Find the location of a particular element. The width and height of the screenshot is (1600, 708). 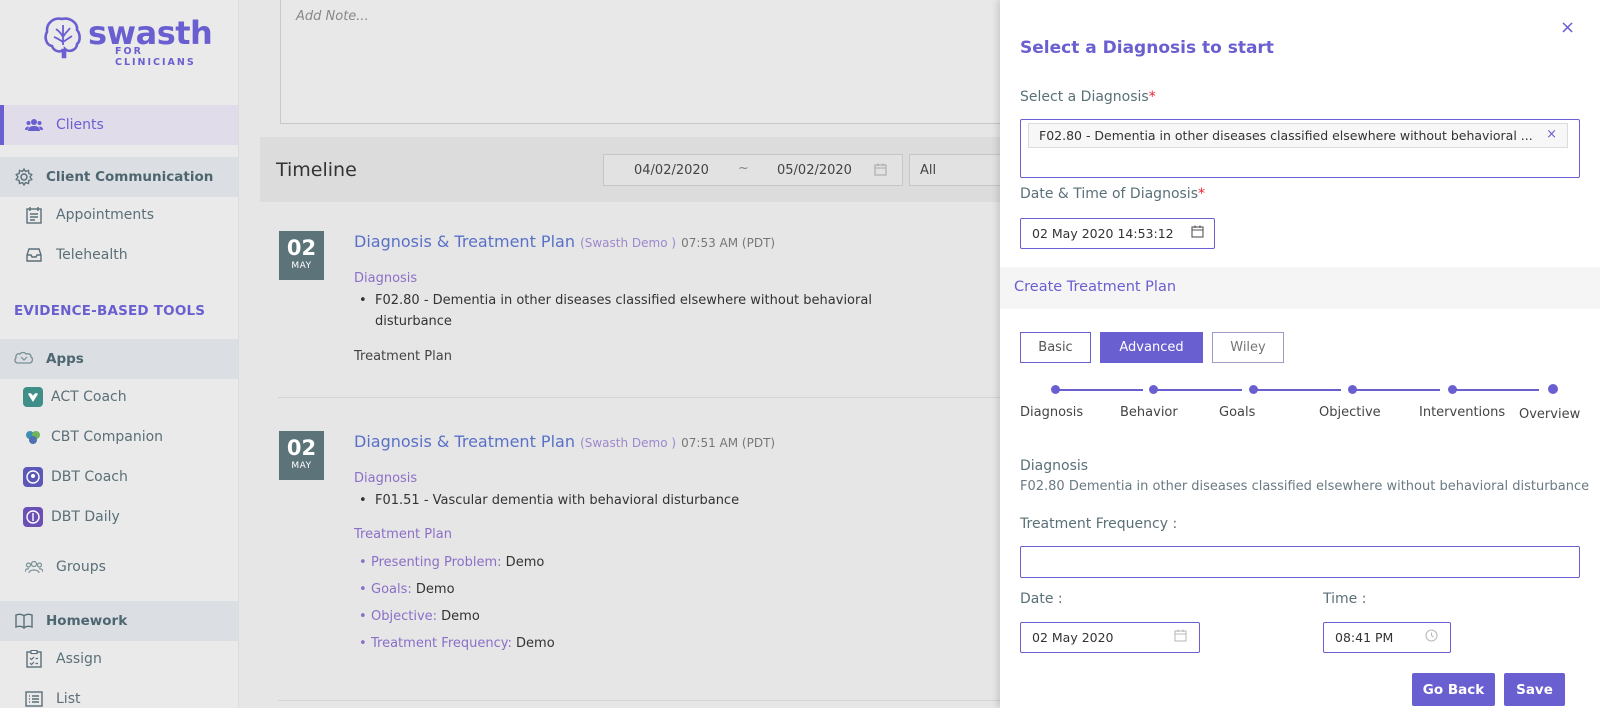

sidebar-item-groups: Groups is located at coordinates (119, 567).